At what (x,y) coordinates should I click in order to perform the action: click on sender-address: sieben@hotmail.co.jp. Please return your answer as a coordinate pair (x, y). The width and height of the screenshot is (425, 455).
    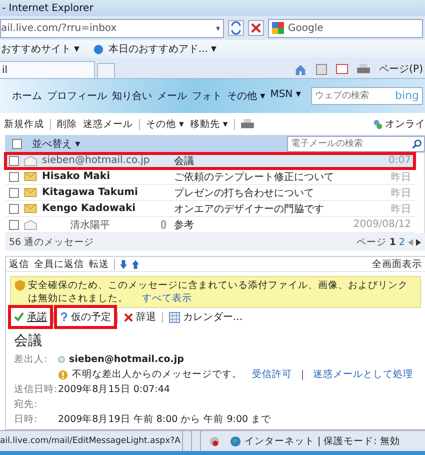
    Looking at the image, I should click on (126, 359).